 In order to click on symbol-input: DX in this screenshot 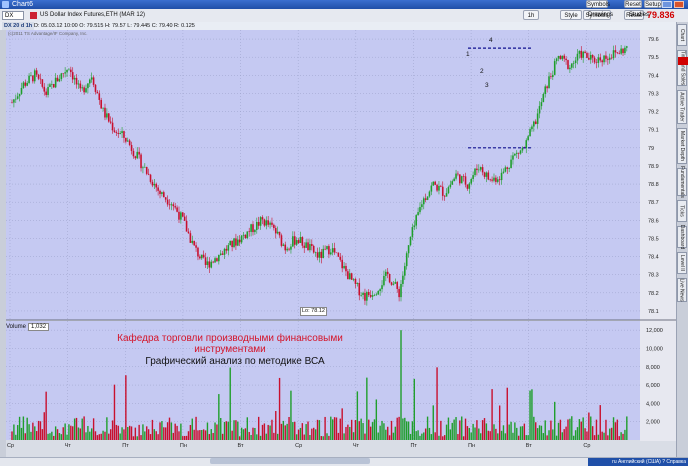, I will do `click(13, 15)`.